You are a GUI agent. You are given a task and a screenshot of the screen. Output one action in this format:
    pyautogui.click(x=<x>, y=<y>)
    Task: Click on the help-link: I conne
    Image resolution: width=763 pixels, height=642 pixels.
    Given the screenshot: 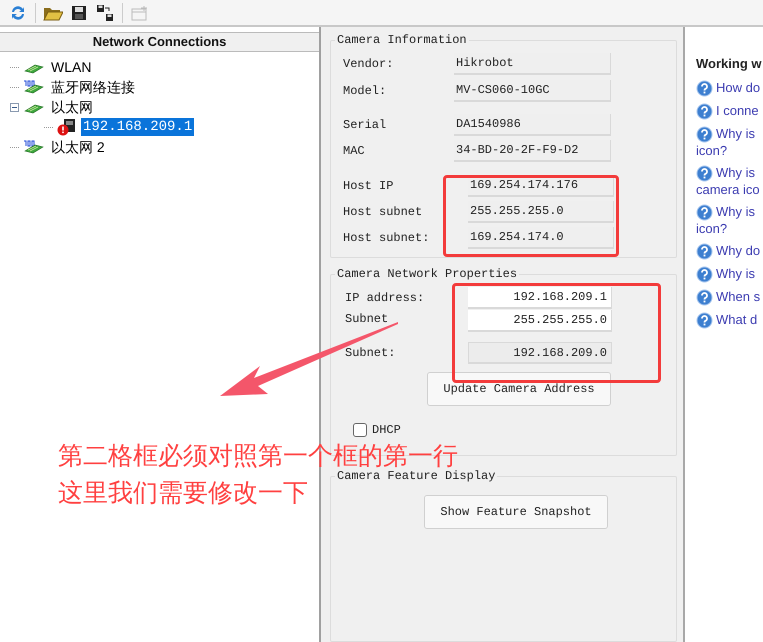 What is the action you would take?
    pyautogui.click(x=729, y=111)
    